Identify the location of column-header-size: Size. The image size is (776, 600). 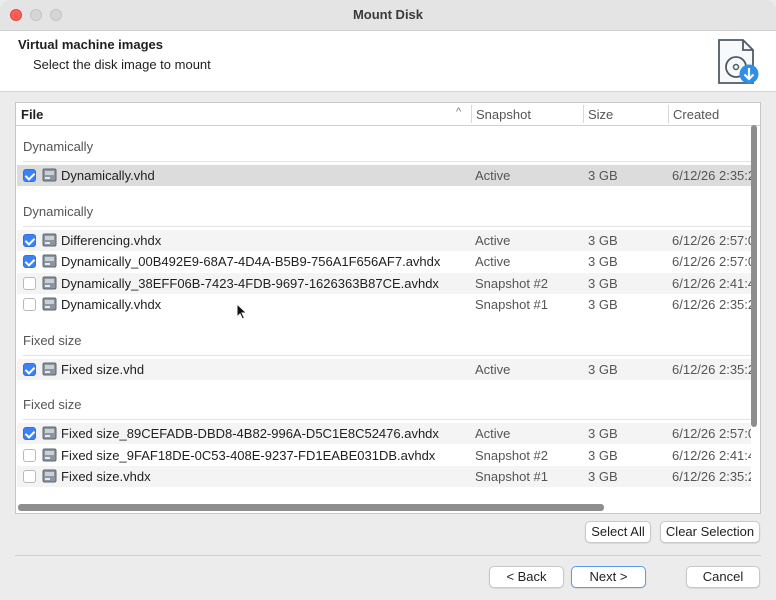
(600, 114).